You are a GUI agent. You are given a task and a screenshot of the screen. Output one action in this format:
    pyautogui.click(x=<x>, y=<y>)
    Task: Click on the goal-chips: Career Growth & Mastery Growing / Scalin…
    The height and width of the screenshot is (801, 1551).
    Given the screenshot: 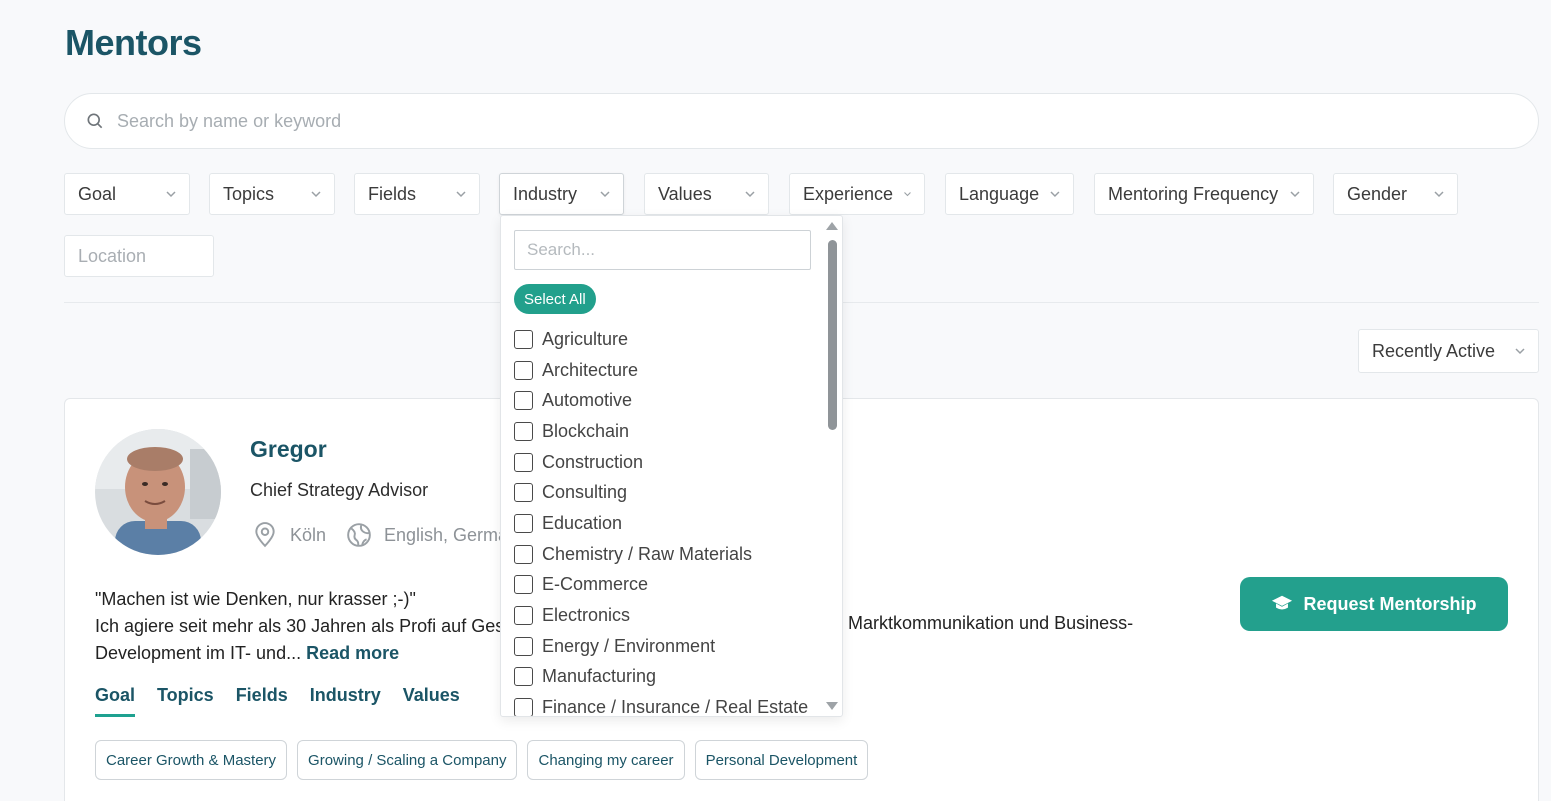 What is the action you would take?
    pyautogui.click(x=482, y=760)
    